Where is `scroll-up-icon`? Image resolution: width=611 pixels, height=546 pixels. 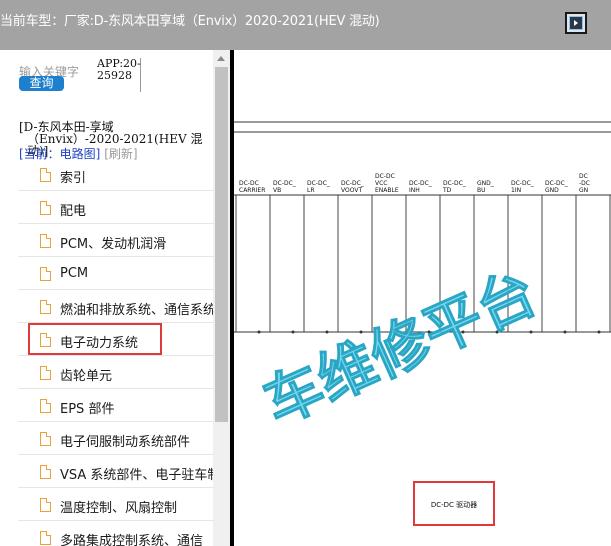
scroll-up-icon is located at coordinates (221, 58).